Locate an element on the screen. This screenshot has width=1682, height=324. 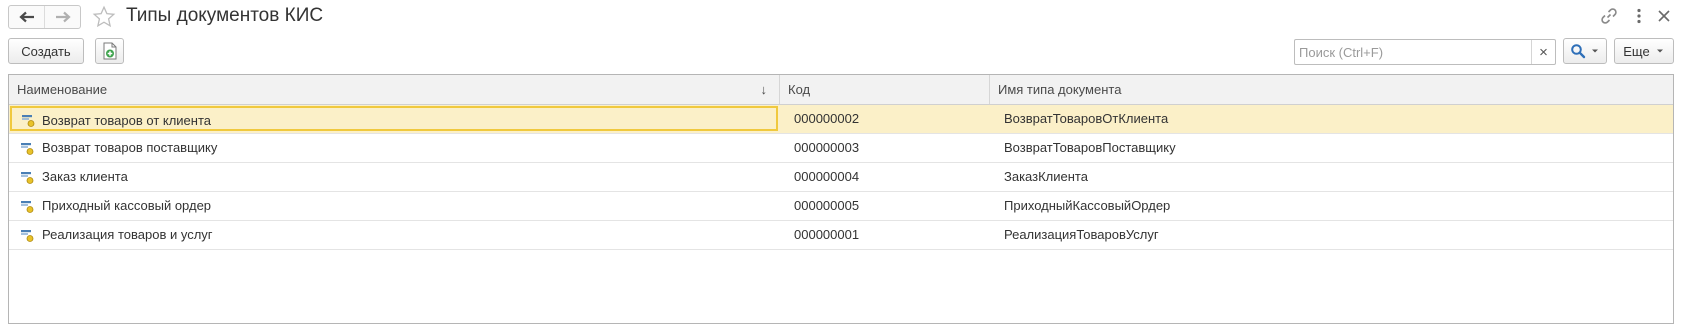
more-label: Еще is located at coordinates (1636, 51).